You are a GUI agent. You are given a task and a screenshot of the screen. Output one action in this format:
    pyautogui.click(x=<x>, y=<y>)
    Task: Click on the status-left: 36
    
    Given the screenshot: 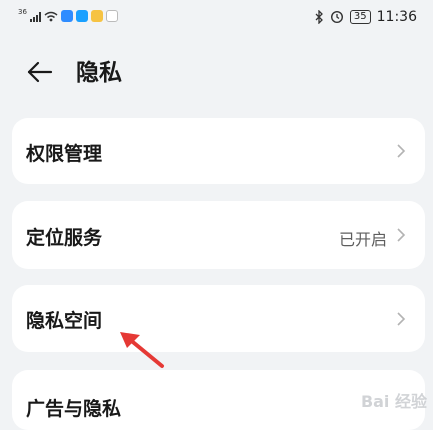 What is the action you would take?
    pyautogui.click(x=68, y=14)
    